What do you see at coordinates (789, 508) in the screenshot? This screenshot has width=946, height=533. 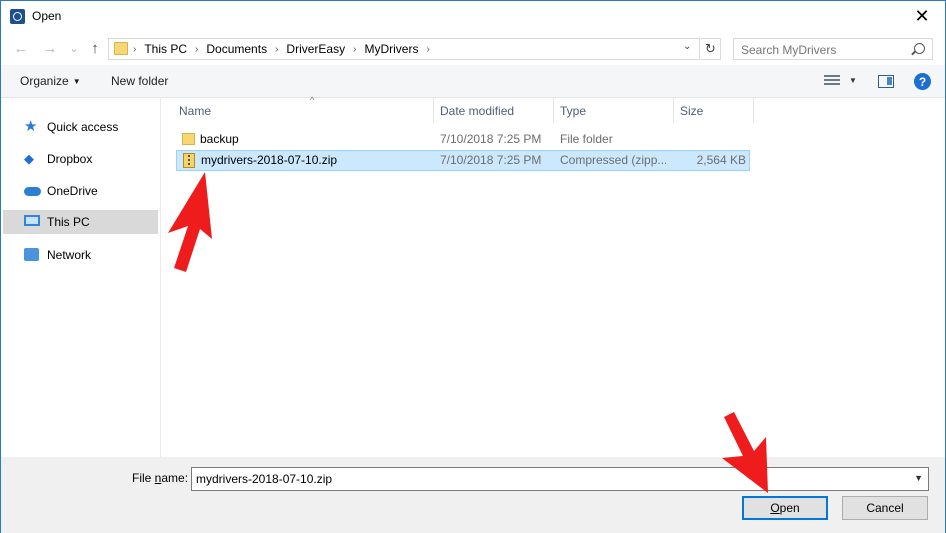 I see `open-button-label: pen` at bounding box center [789, 508].